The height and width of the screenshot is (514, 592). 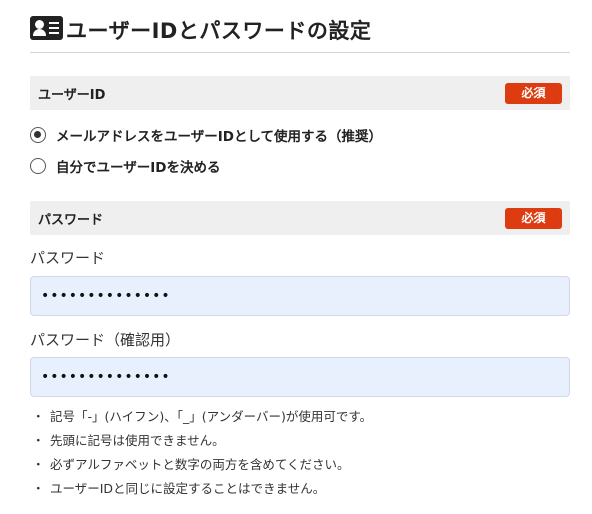 I want to click on radio-option-custom-id: 自分でユーザーIDを決める, so click(x=125, y=166).